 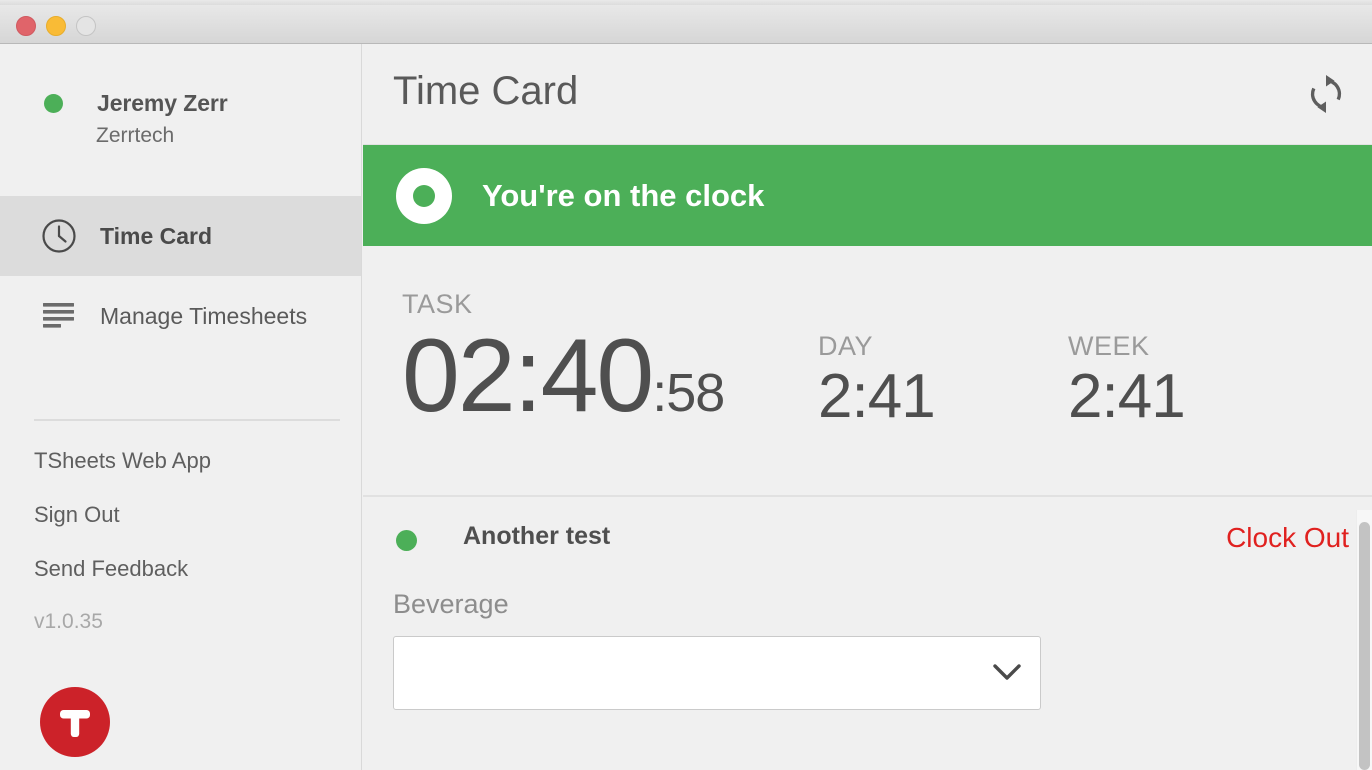 I want to click on user-name: Jeremy Zerr, so click(x=162, y=103).